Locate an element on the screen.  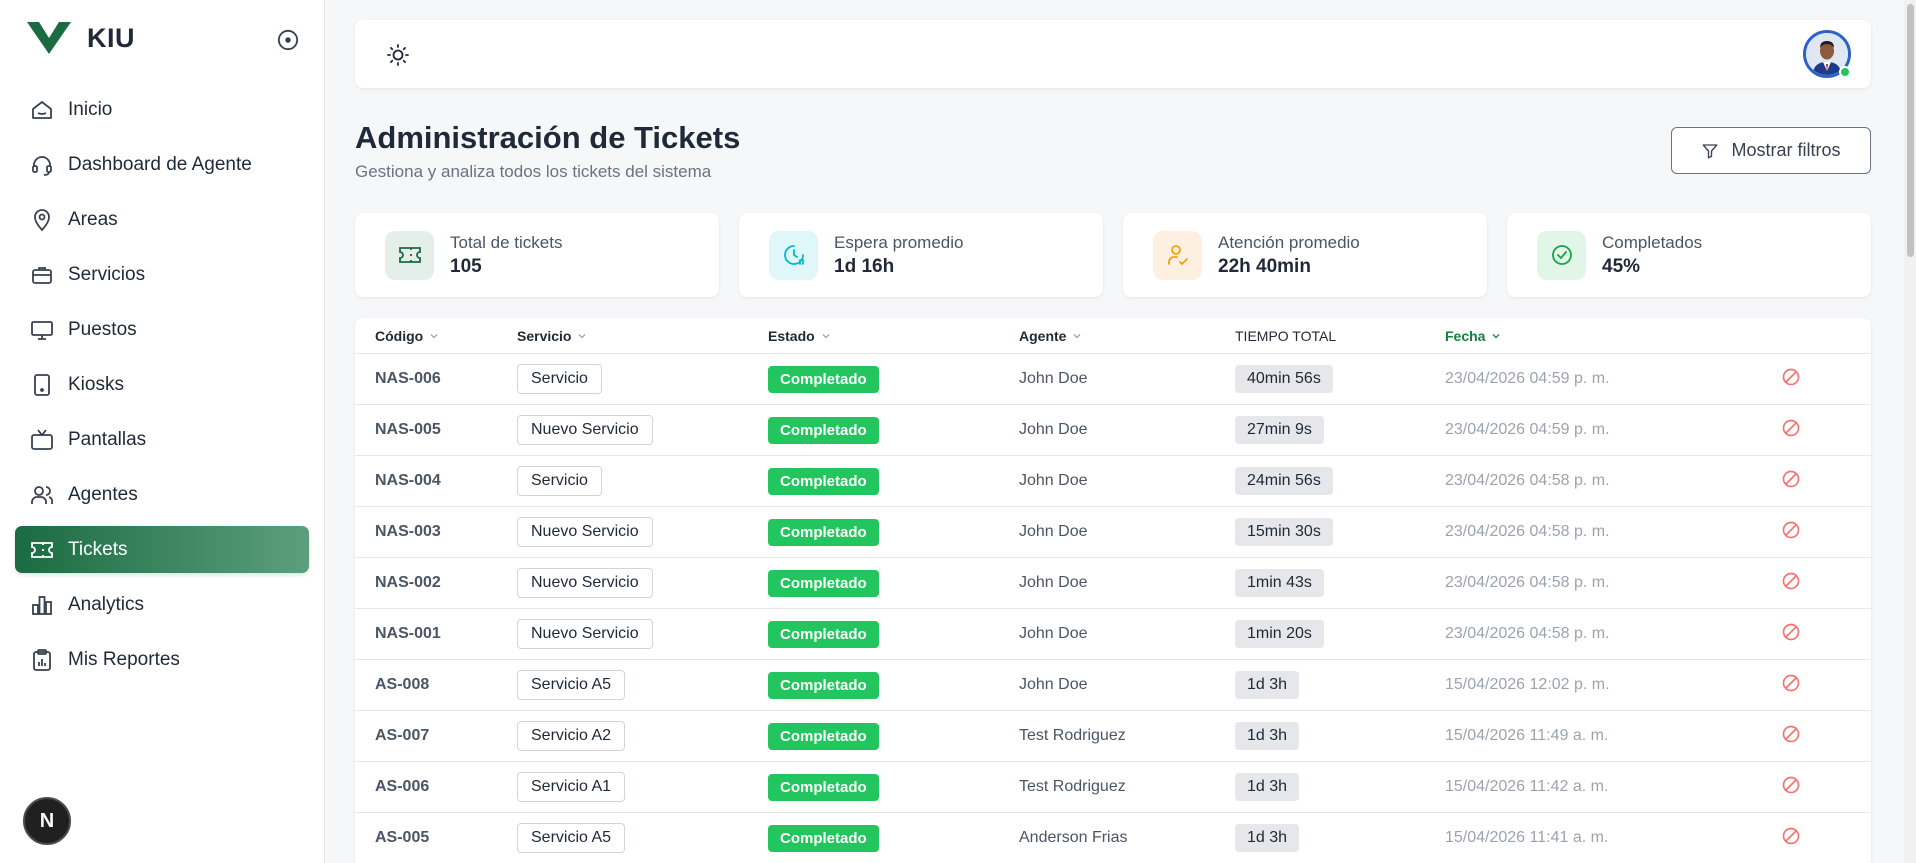
ticket-code: NAS-002 is located at coordinates (408, 582).